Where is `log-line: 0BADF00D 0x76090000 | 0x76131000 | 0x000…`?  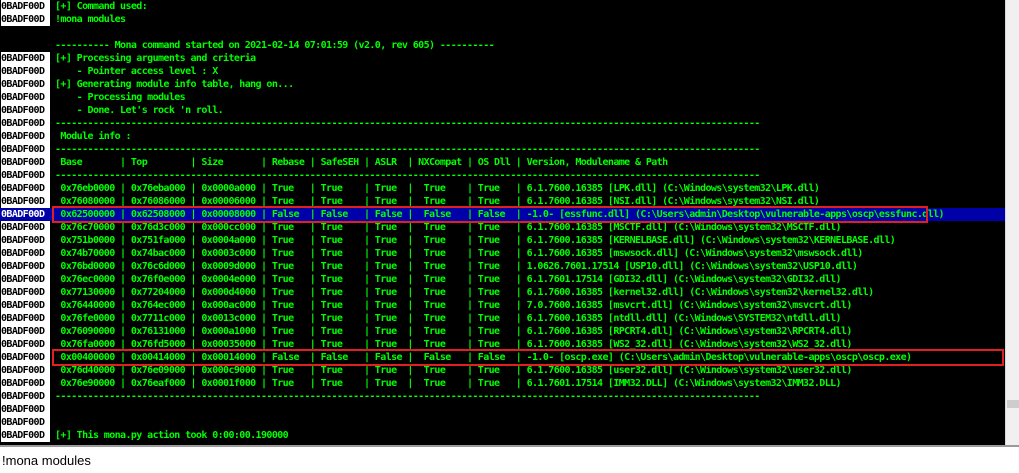 log-line: 0BADF00D 0x76090000 | 0x76131000 | 0x000… is located at coordinates (502, 331).